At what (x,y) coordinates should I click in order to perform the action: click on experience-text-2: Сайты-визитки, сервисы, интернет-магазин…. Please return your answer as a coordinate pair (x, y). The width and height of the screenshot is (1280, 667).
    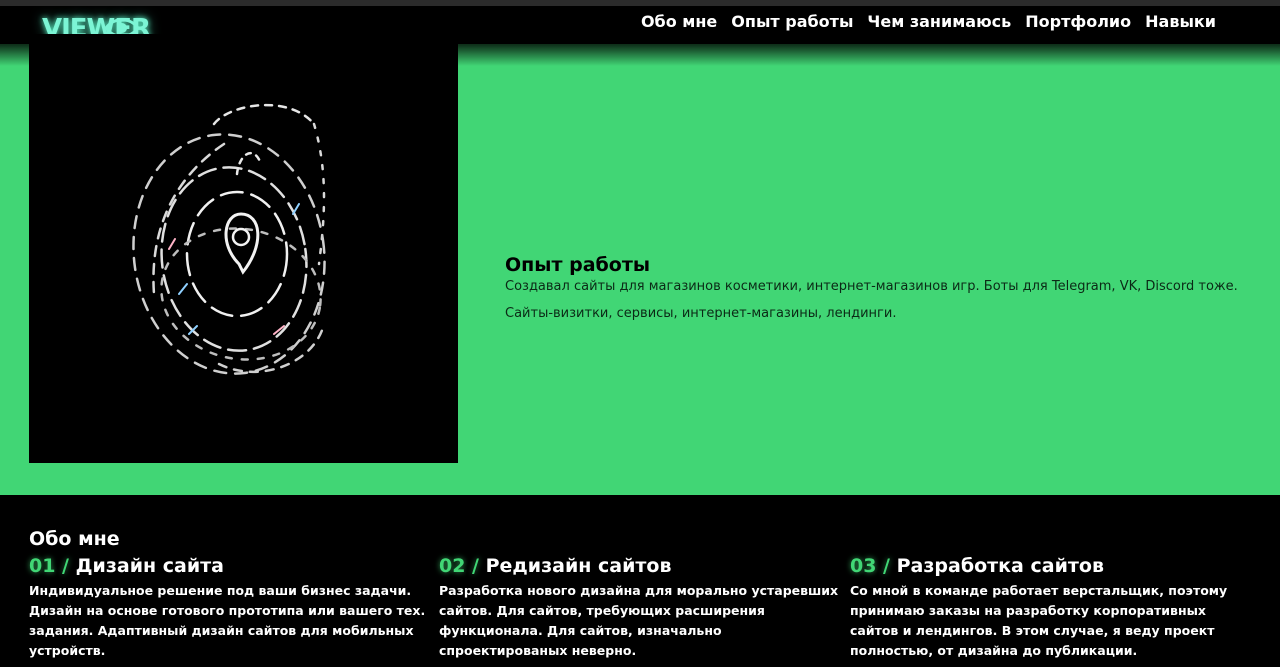
    Looking at the image, I should click on (701, 313).